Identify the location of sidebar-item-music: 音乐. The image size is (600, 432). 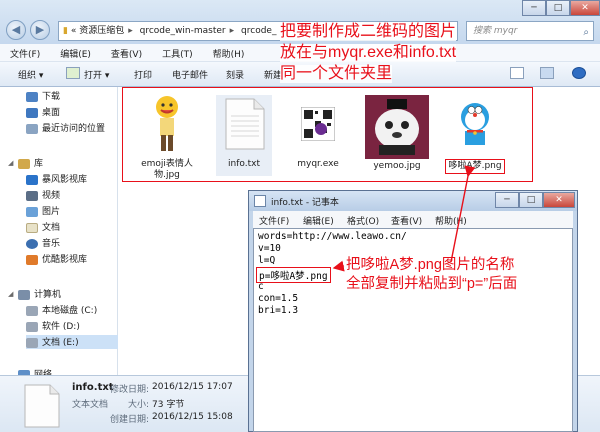
(43, 243).